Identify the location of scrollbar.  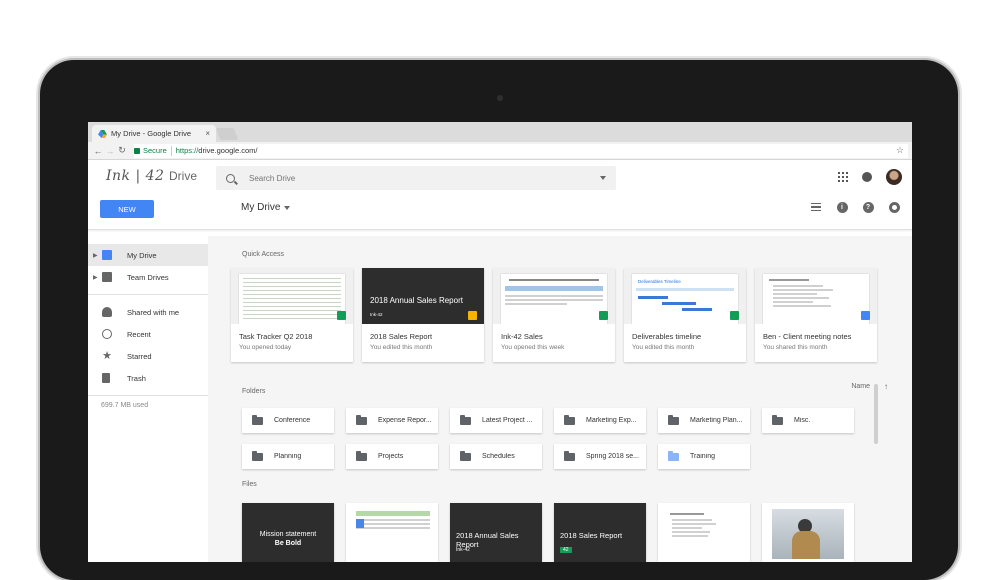
(876, 414).